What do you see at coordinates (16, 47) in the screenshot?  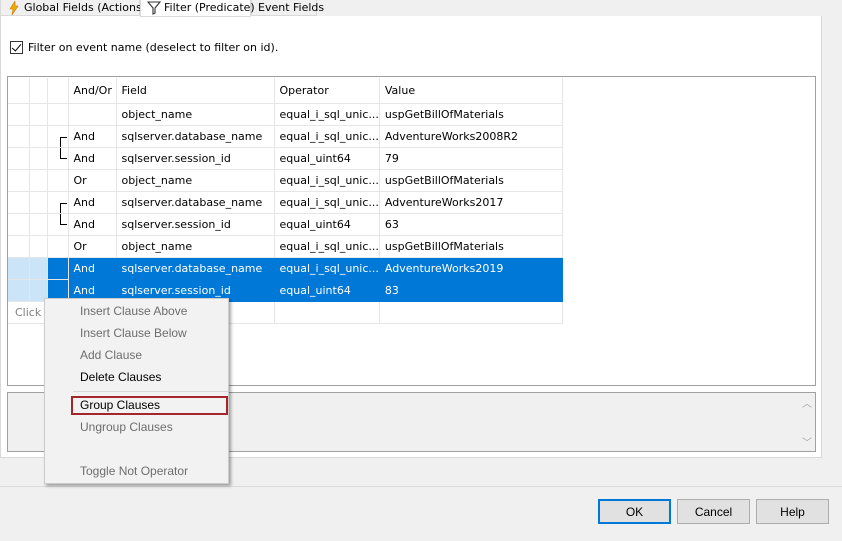 I see `filter-on-event-name-checkbox` at bounding box center [16, 47].